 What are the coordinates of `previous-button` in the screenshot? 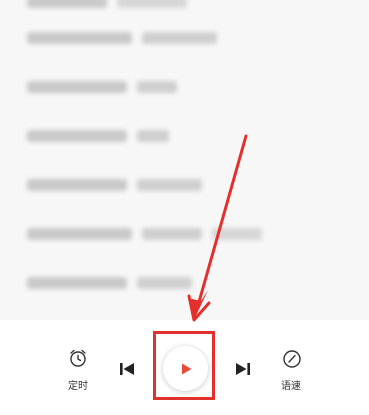 It's located at (127, 369).